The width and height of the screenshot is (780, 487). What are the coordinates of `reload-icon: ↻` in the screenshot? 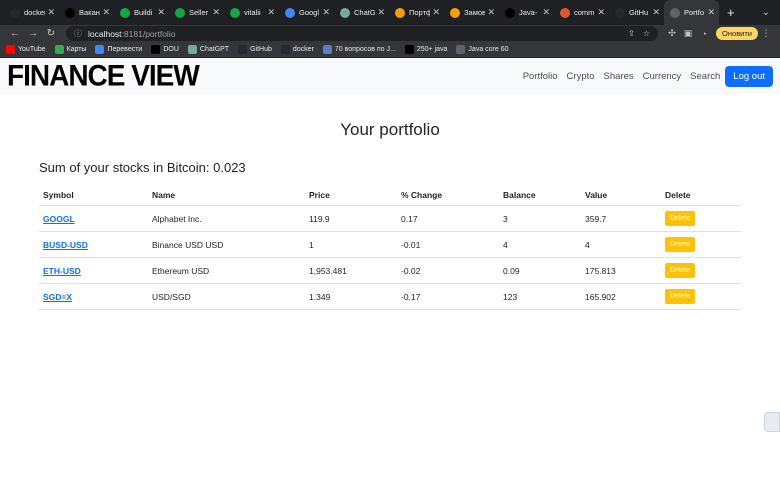 It's located at (51, 33).